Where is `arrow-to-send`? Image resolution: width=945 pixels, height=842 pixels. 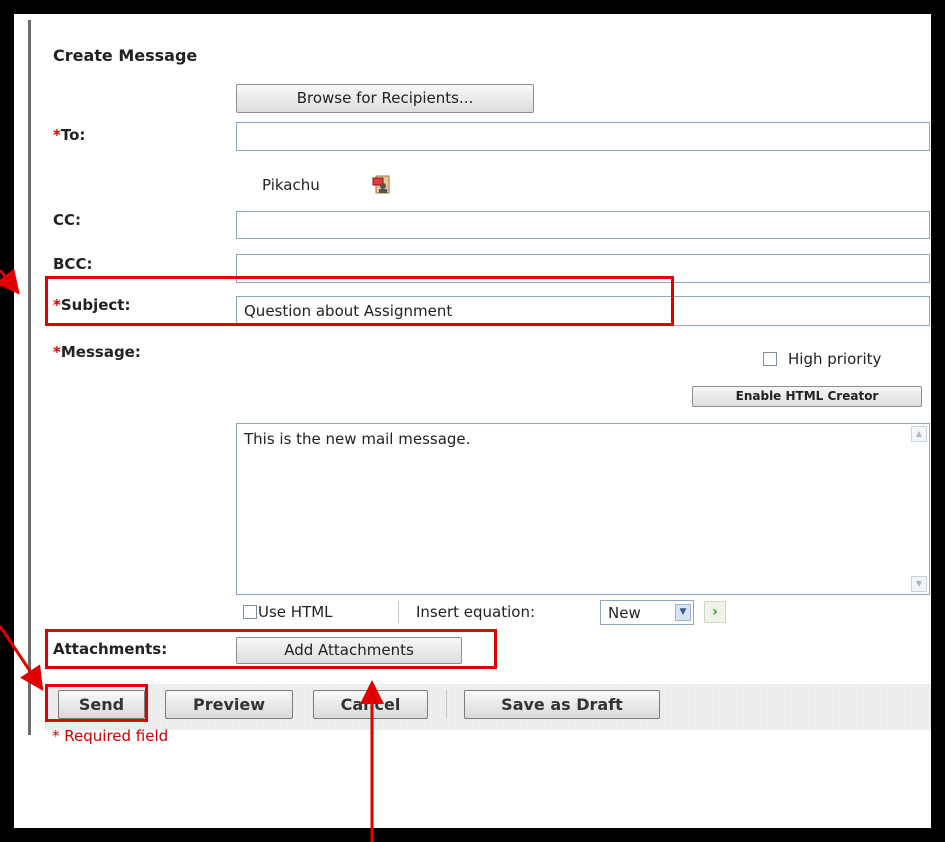
arrow-to-send is located at coordinates (22, 658).